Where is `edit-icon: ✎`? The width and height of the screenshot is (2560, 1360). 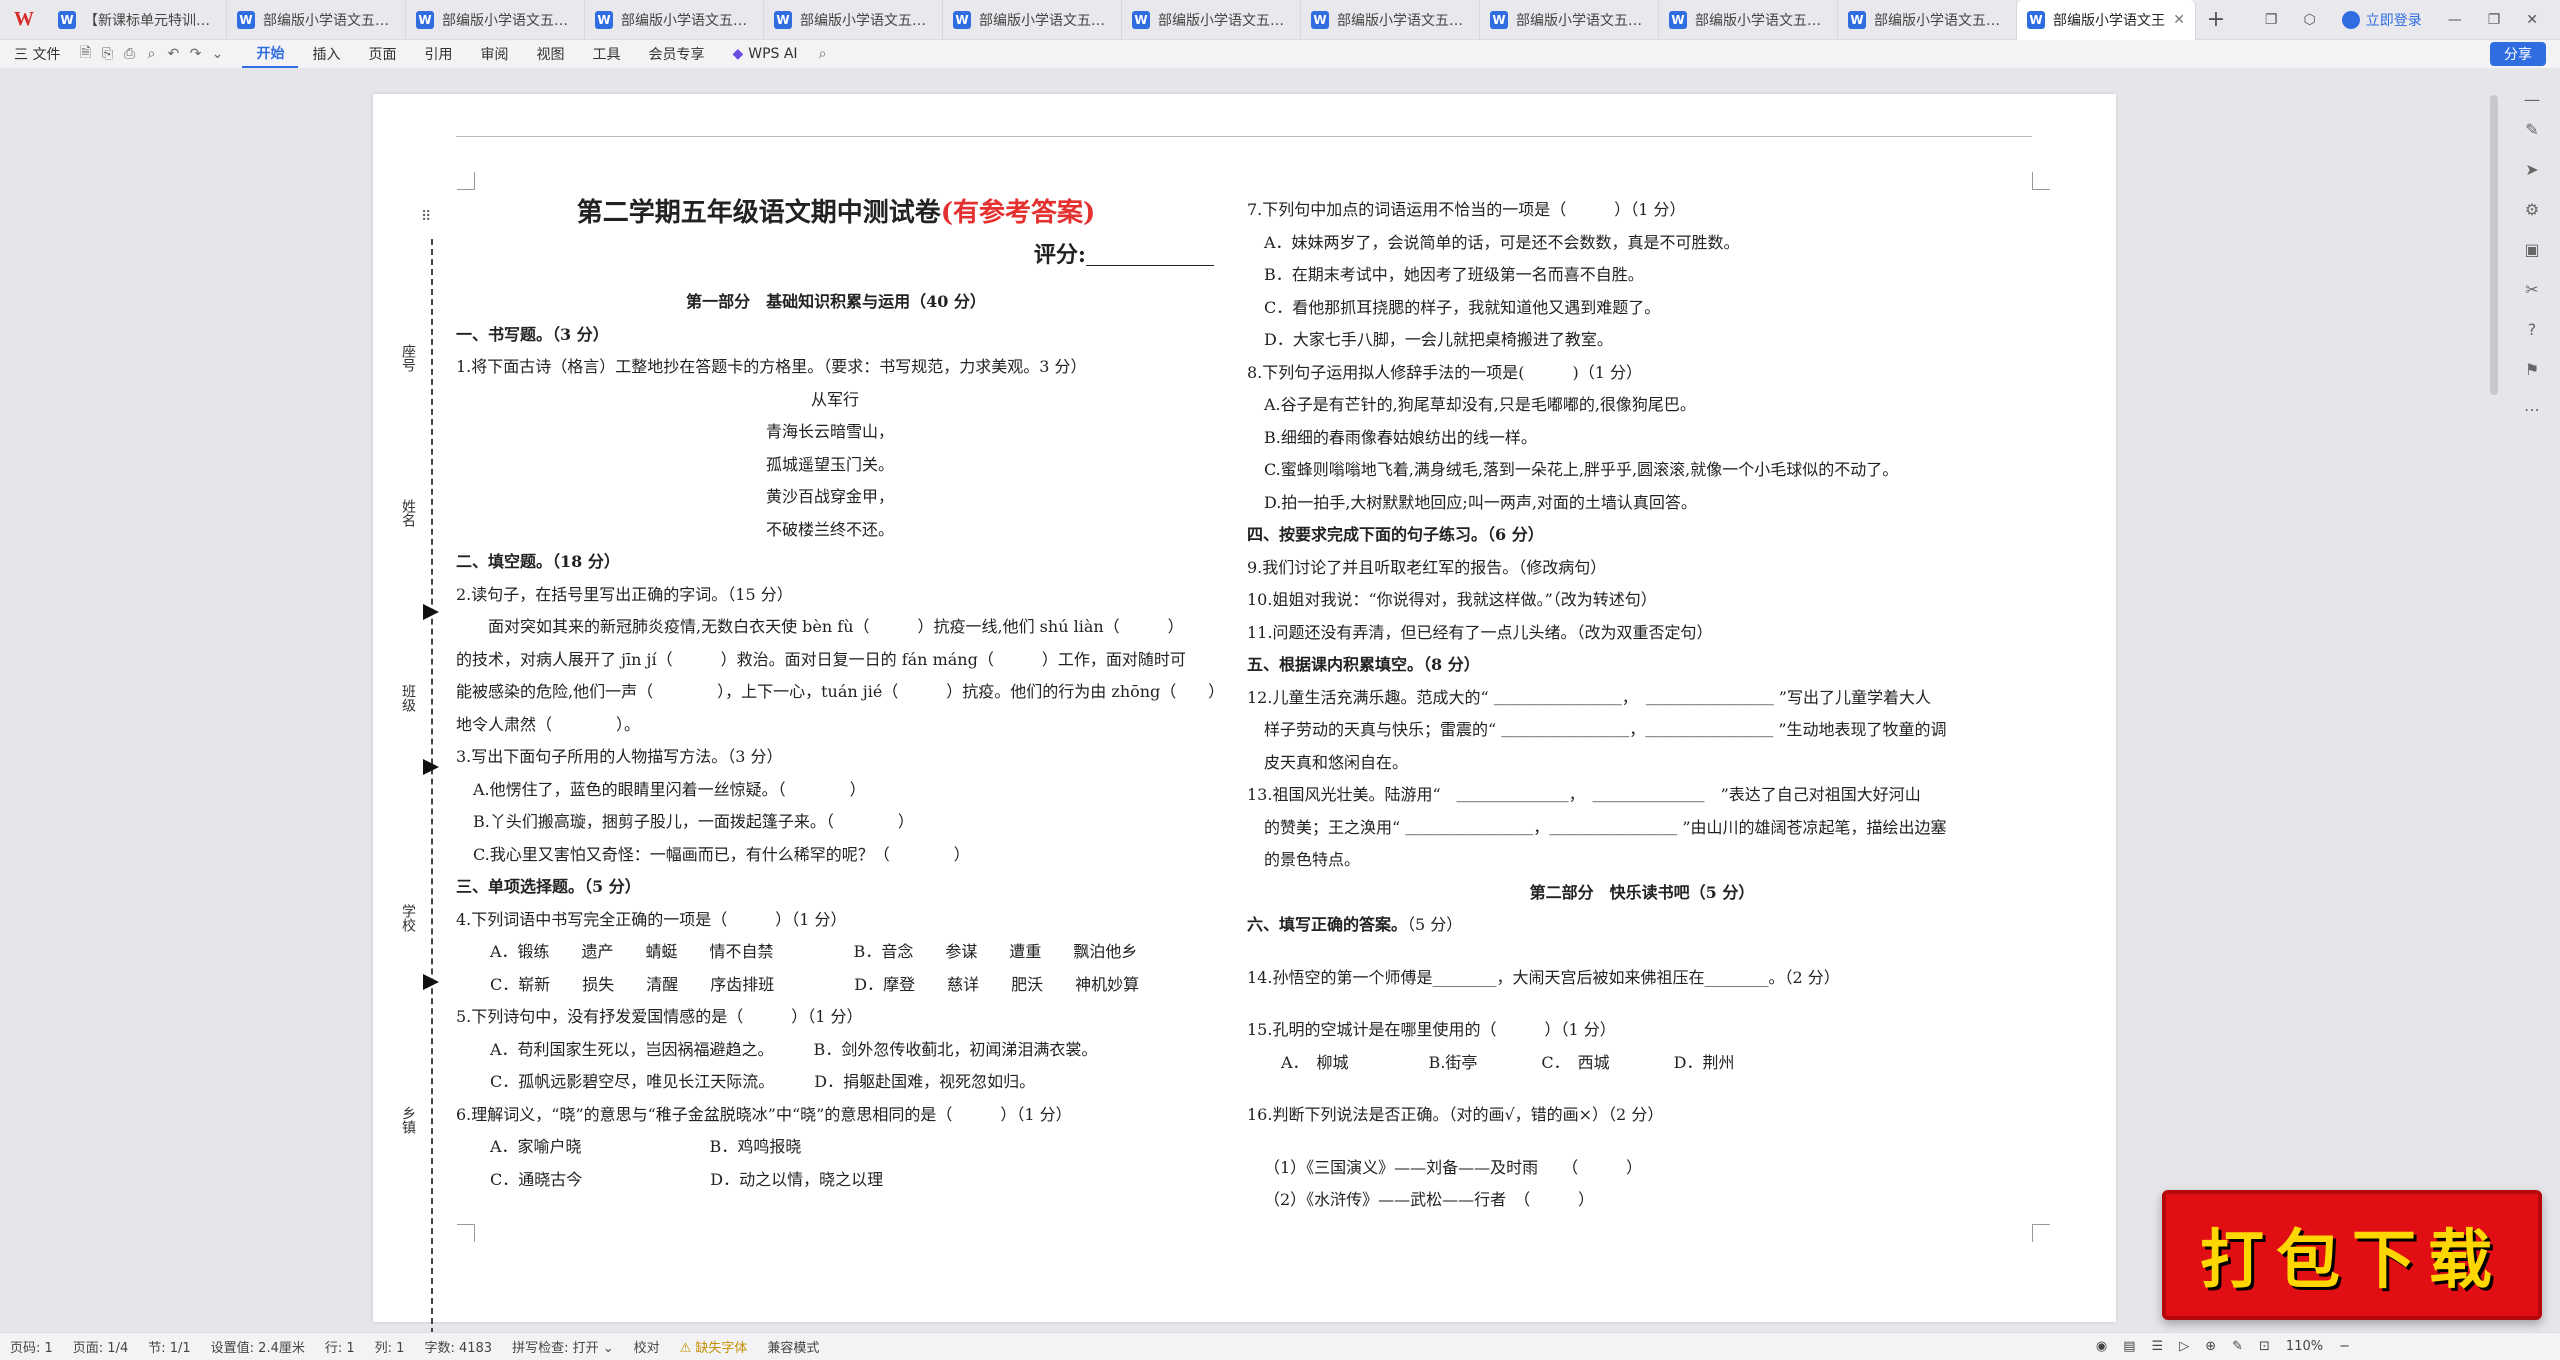
edit-icon: ✎ is located at coordinates (2237, 1346).